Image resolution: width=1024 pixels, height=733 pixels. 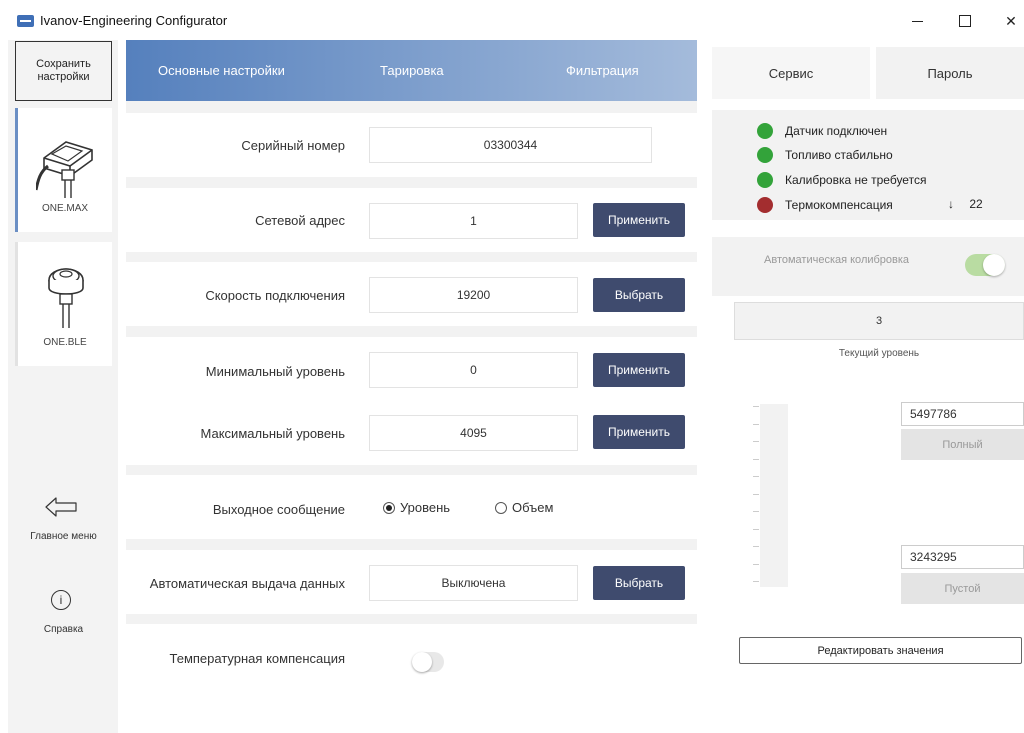 I want to click on status-error-indicator, so click(x=765, y=205).